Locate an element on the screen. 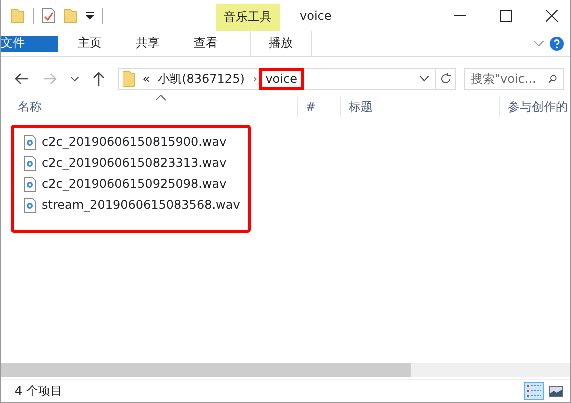 The image size is (571, 403). column-header: 参与创作的 is located at coordinates (534, 107).